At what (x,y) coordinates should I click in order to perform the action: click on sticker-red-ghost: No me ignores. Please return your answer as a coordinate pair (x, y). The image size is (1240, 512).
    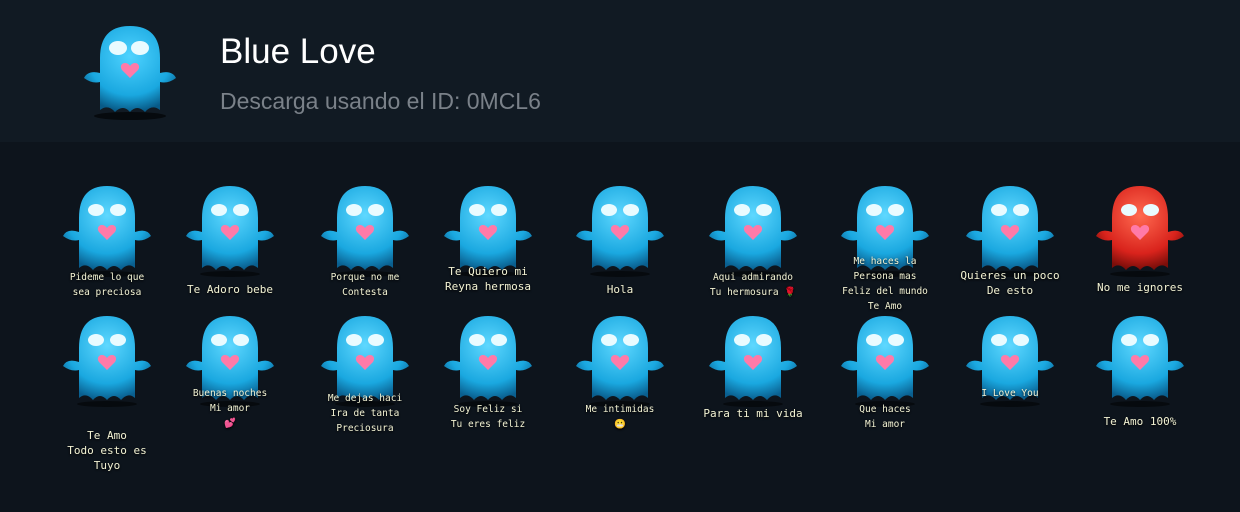
    Looking at the image, I should click on (1140, 244).